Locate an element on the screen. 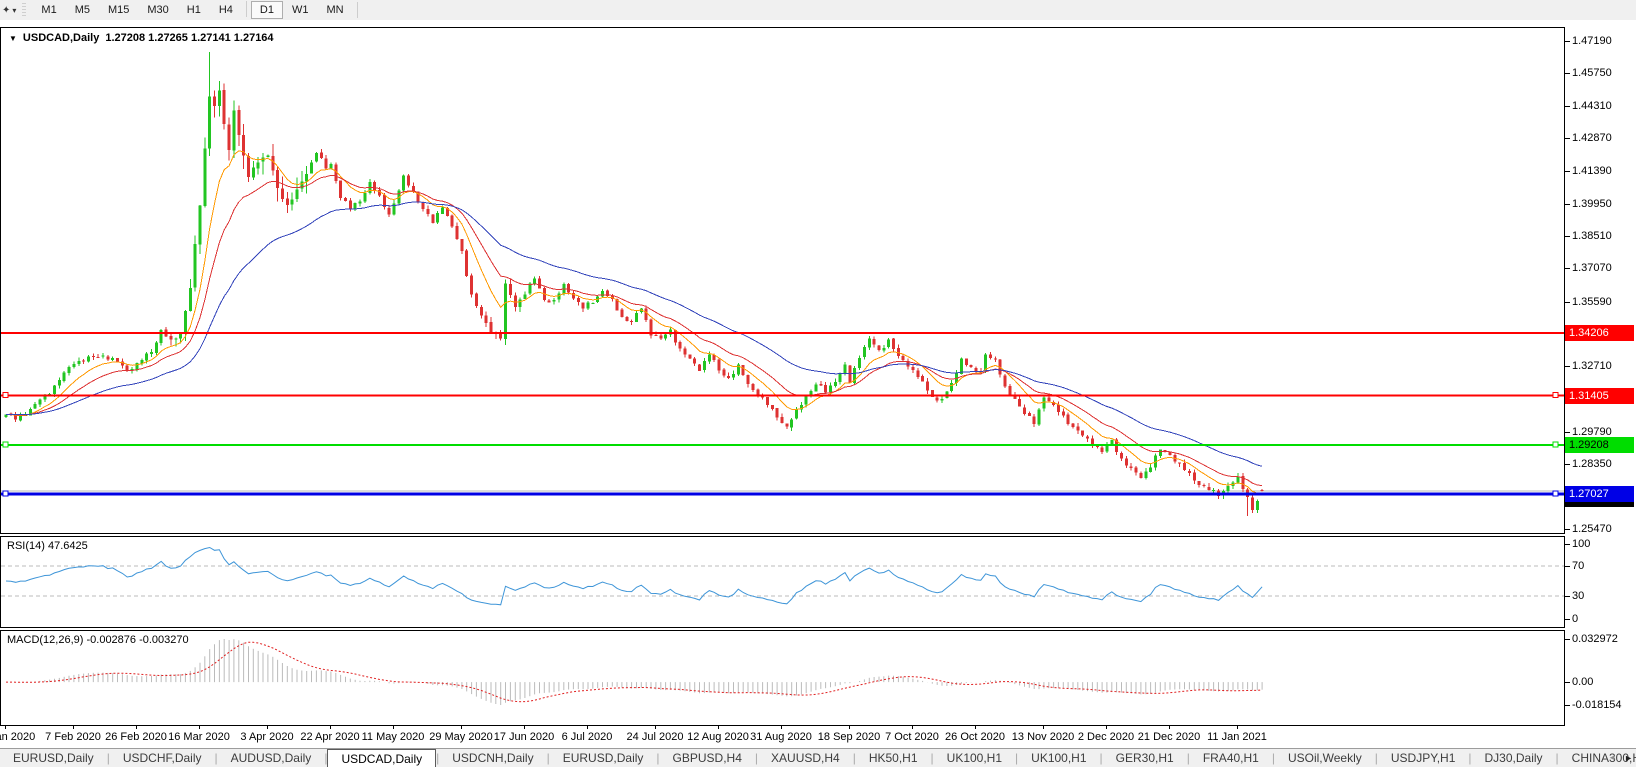 This screenshot has height=767, width=1636. chart-tab-dj30-daily: DJ30,Daily is located at coordinates (1514, 758).